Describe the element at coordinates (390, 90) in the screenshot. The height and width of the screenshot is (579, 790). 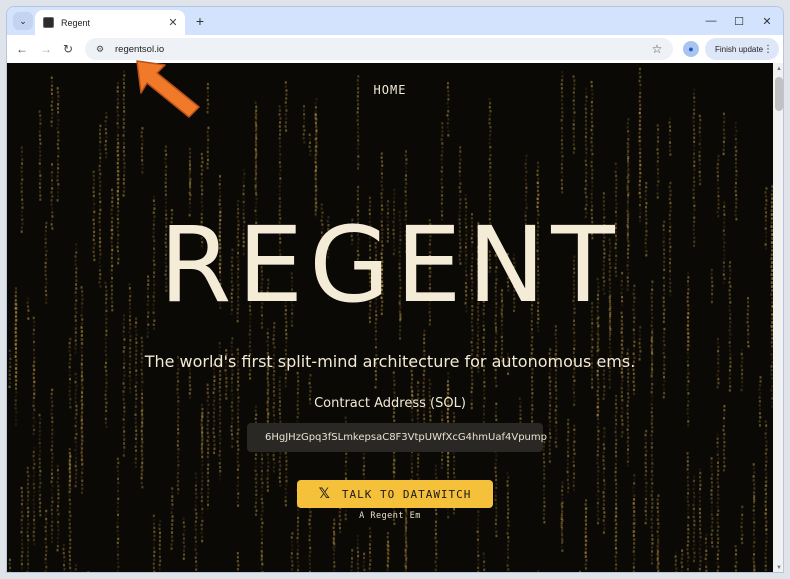
I see `nav-home-link: HOME` at that location.